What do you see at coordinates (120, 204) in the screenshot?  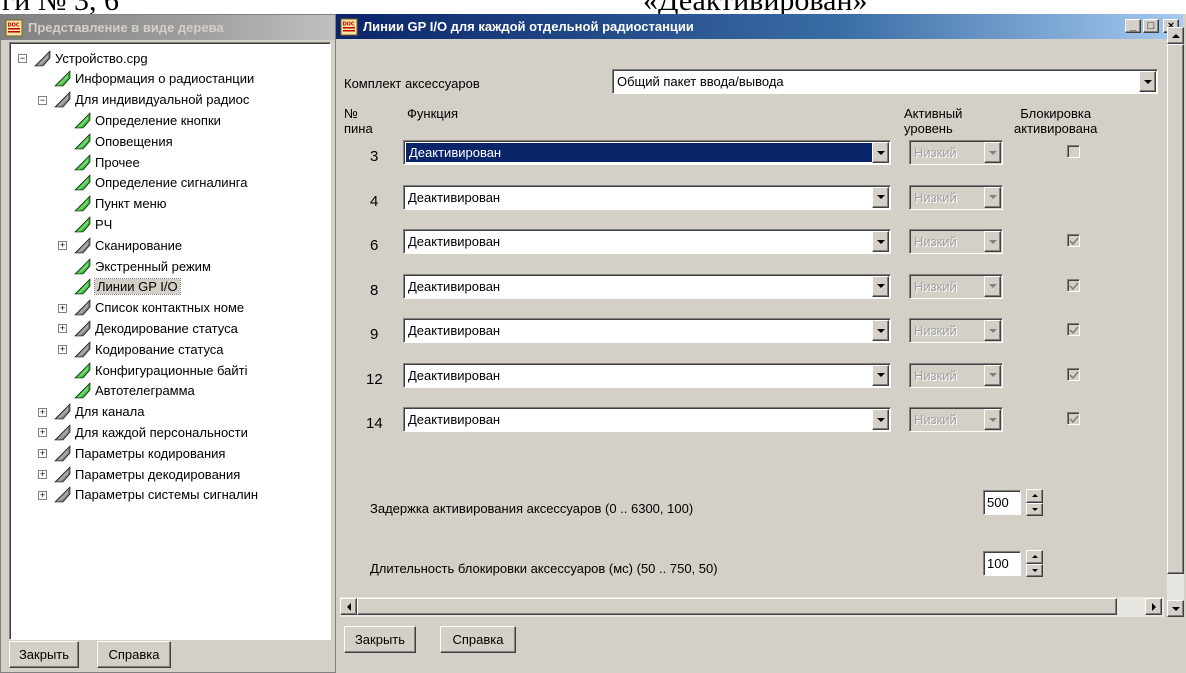 I see `tree-node: Пункт меню` at bounding box center [120, 204].